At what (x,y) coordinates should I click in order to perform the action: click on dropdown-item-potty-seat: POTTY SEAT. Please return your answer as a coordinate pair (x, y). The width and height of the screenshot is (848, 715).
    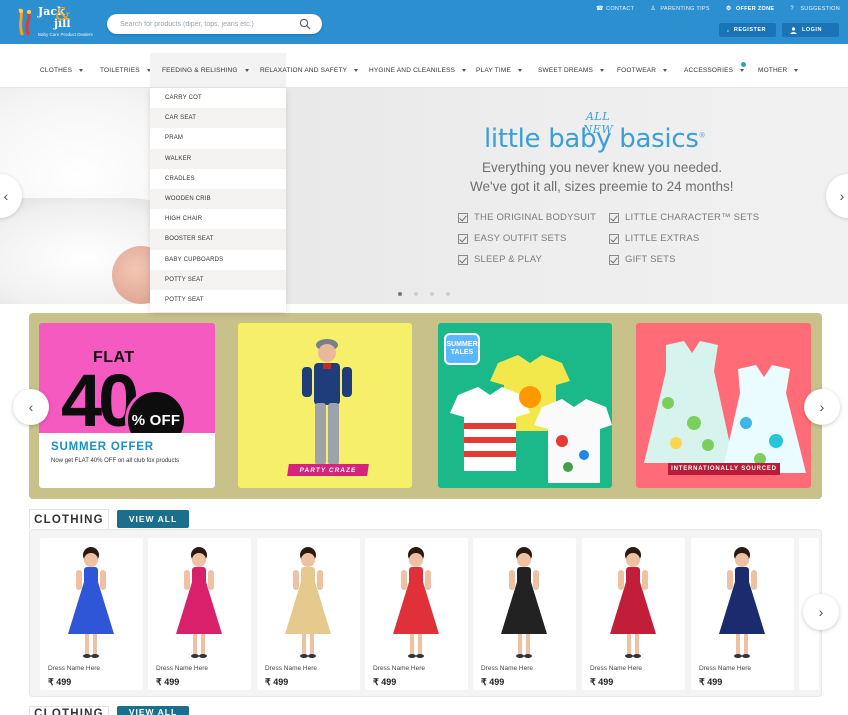
    Looking at the image, I should click on (218, 279).